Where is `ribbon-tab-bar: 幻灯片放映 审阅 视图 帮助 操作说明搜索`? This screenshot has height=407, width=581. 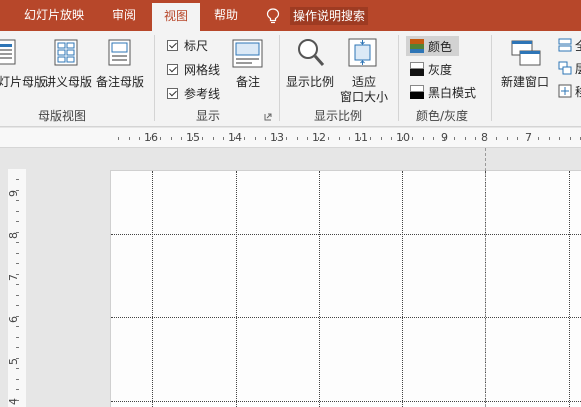 ribbon-tab-bar: 幻灯片放映 审阅 视图 帮助 操作说明搜索 is located at coordinates (290, 15).